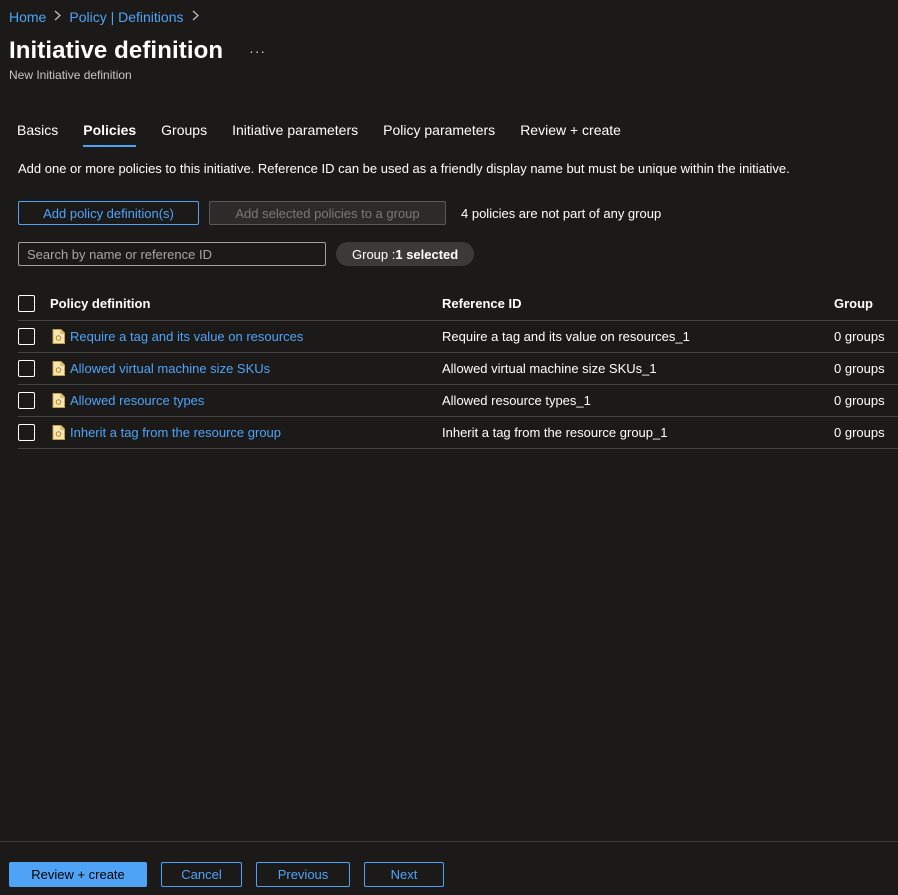 This screenshot has width=898, height=895. What do you see at coordinates (175, 432) in the screenshot?
I see `policy-link: Inherit a tag from the resource group` at bounding box center [175, 432].